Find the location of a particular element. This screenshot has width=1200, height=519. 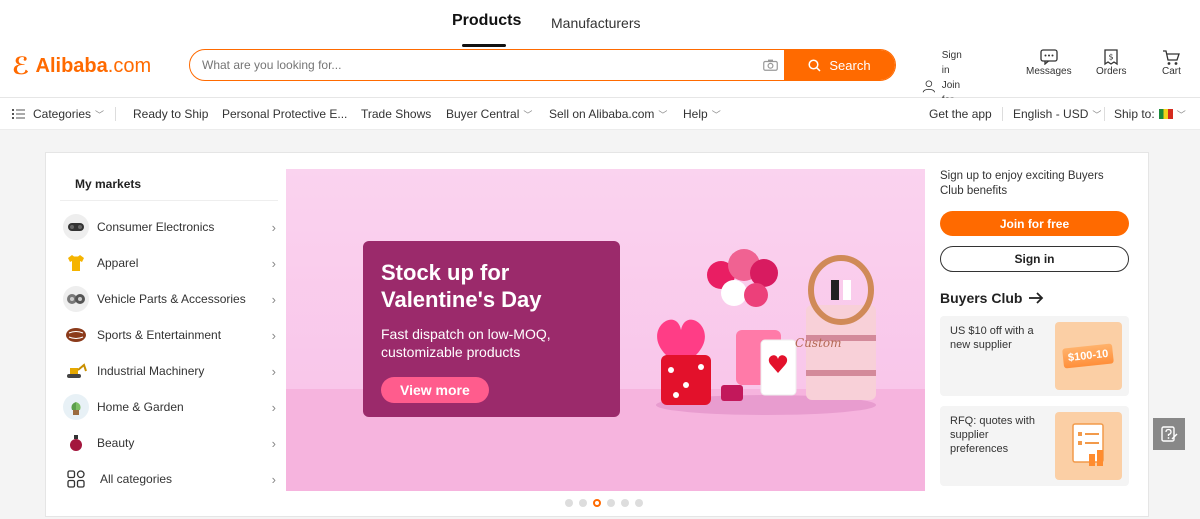

market-item-beauty: Beauty › is located at coordinates (169, 443).